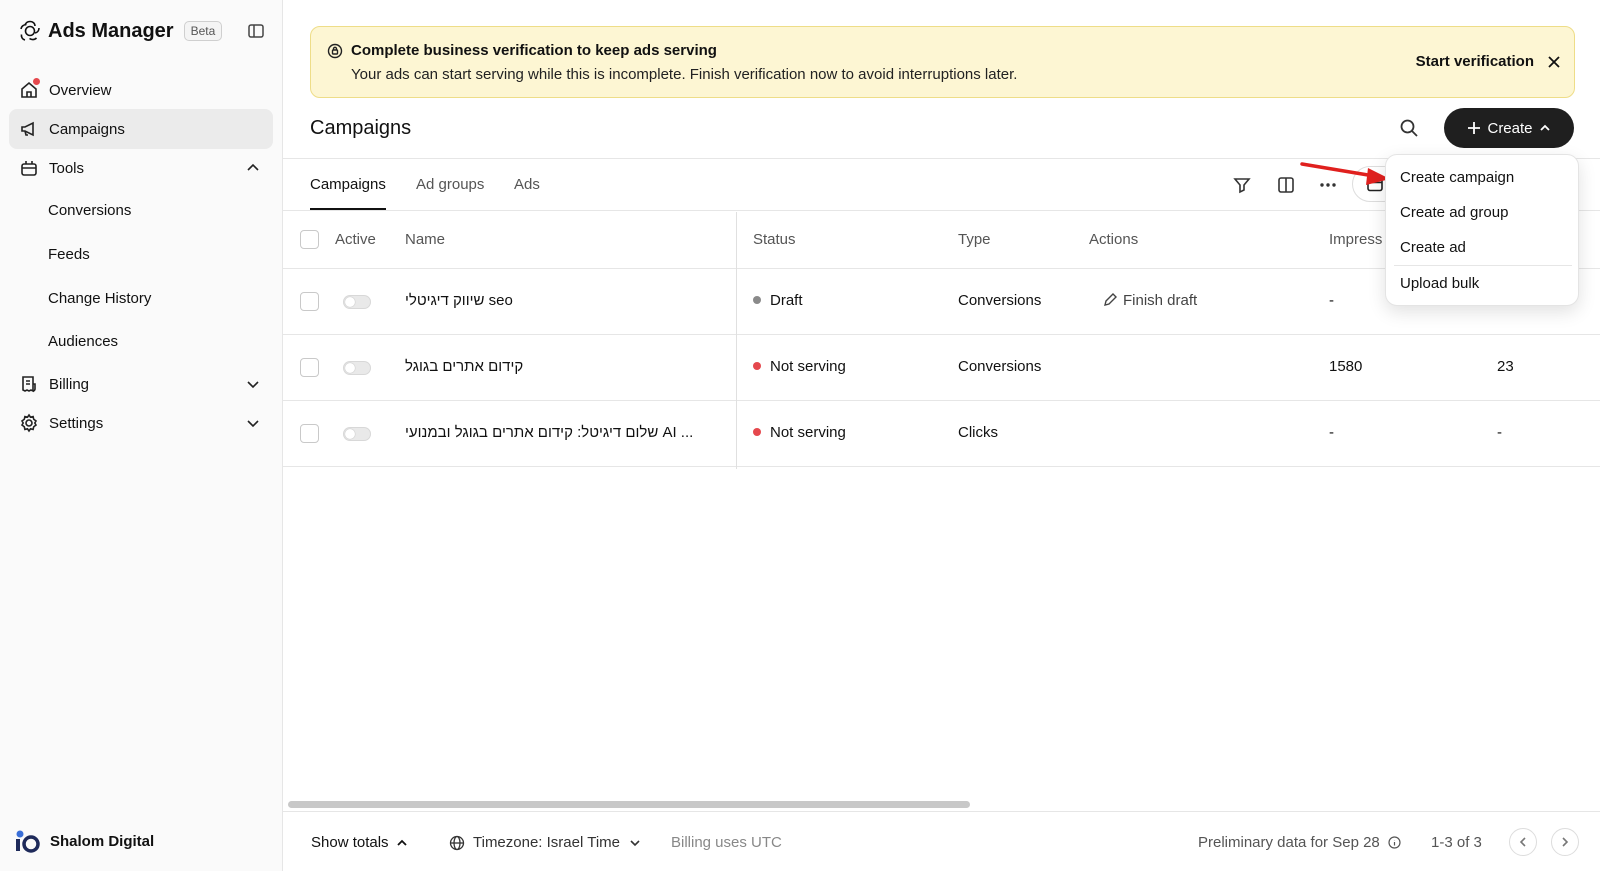 The height and width of the screenshot is (871, 1600). I want to click on column-header-status: Status, so click(774, 239).